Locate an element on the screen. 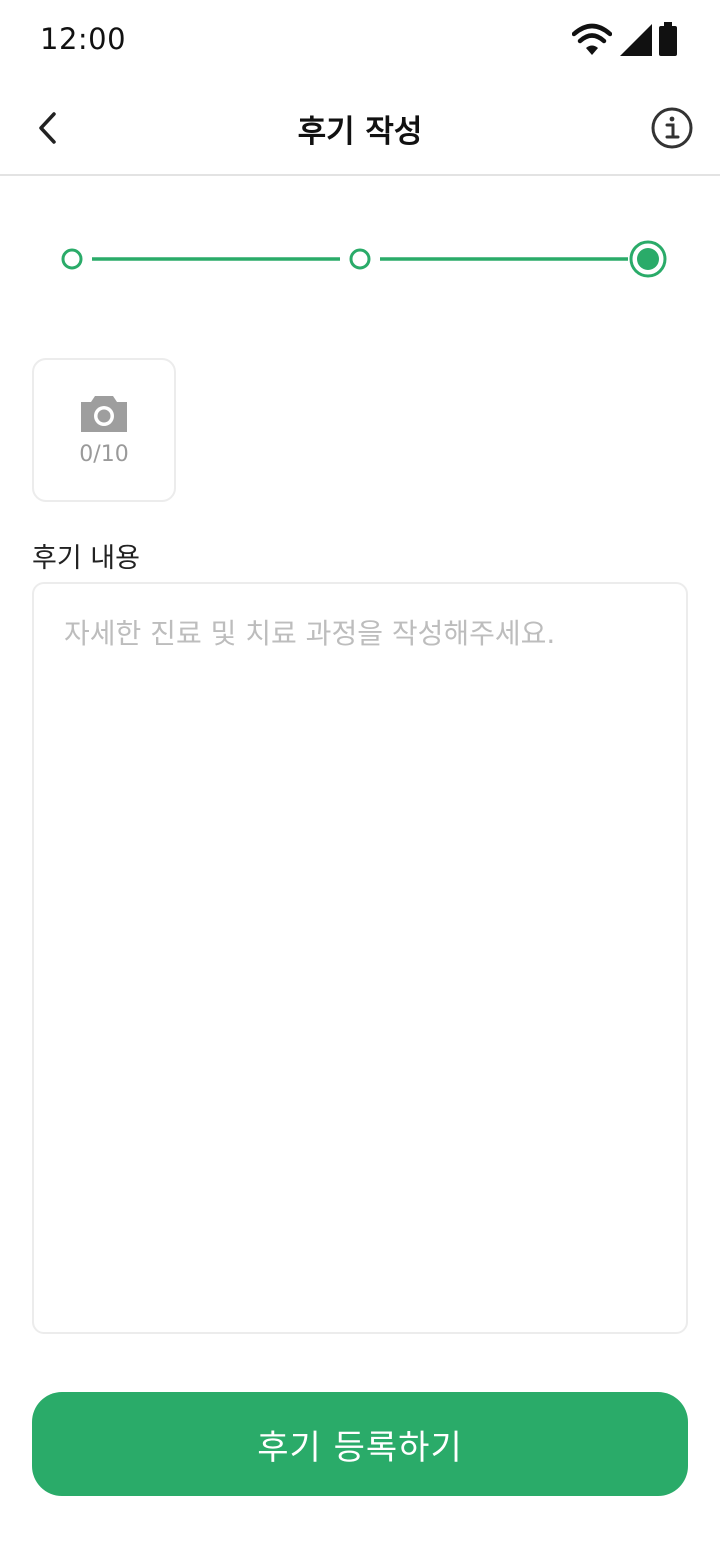  status-icons is located at coordinates (627, 40).